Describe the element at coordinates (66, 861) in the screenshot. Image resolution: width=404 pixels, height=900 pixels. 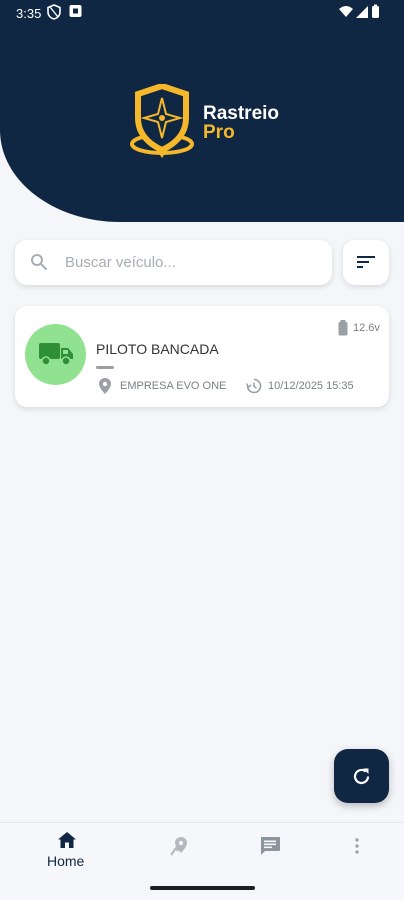
I see `nav-home-label: Home` at that location.